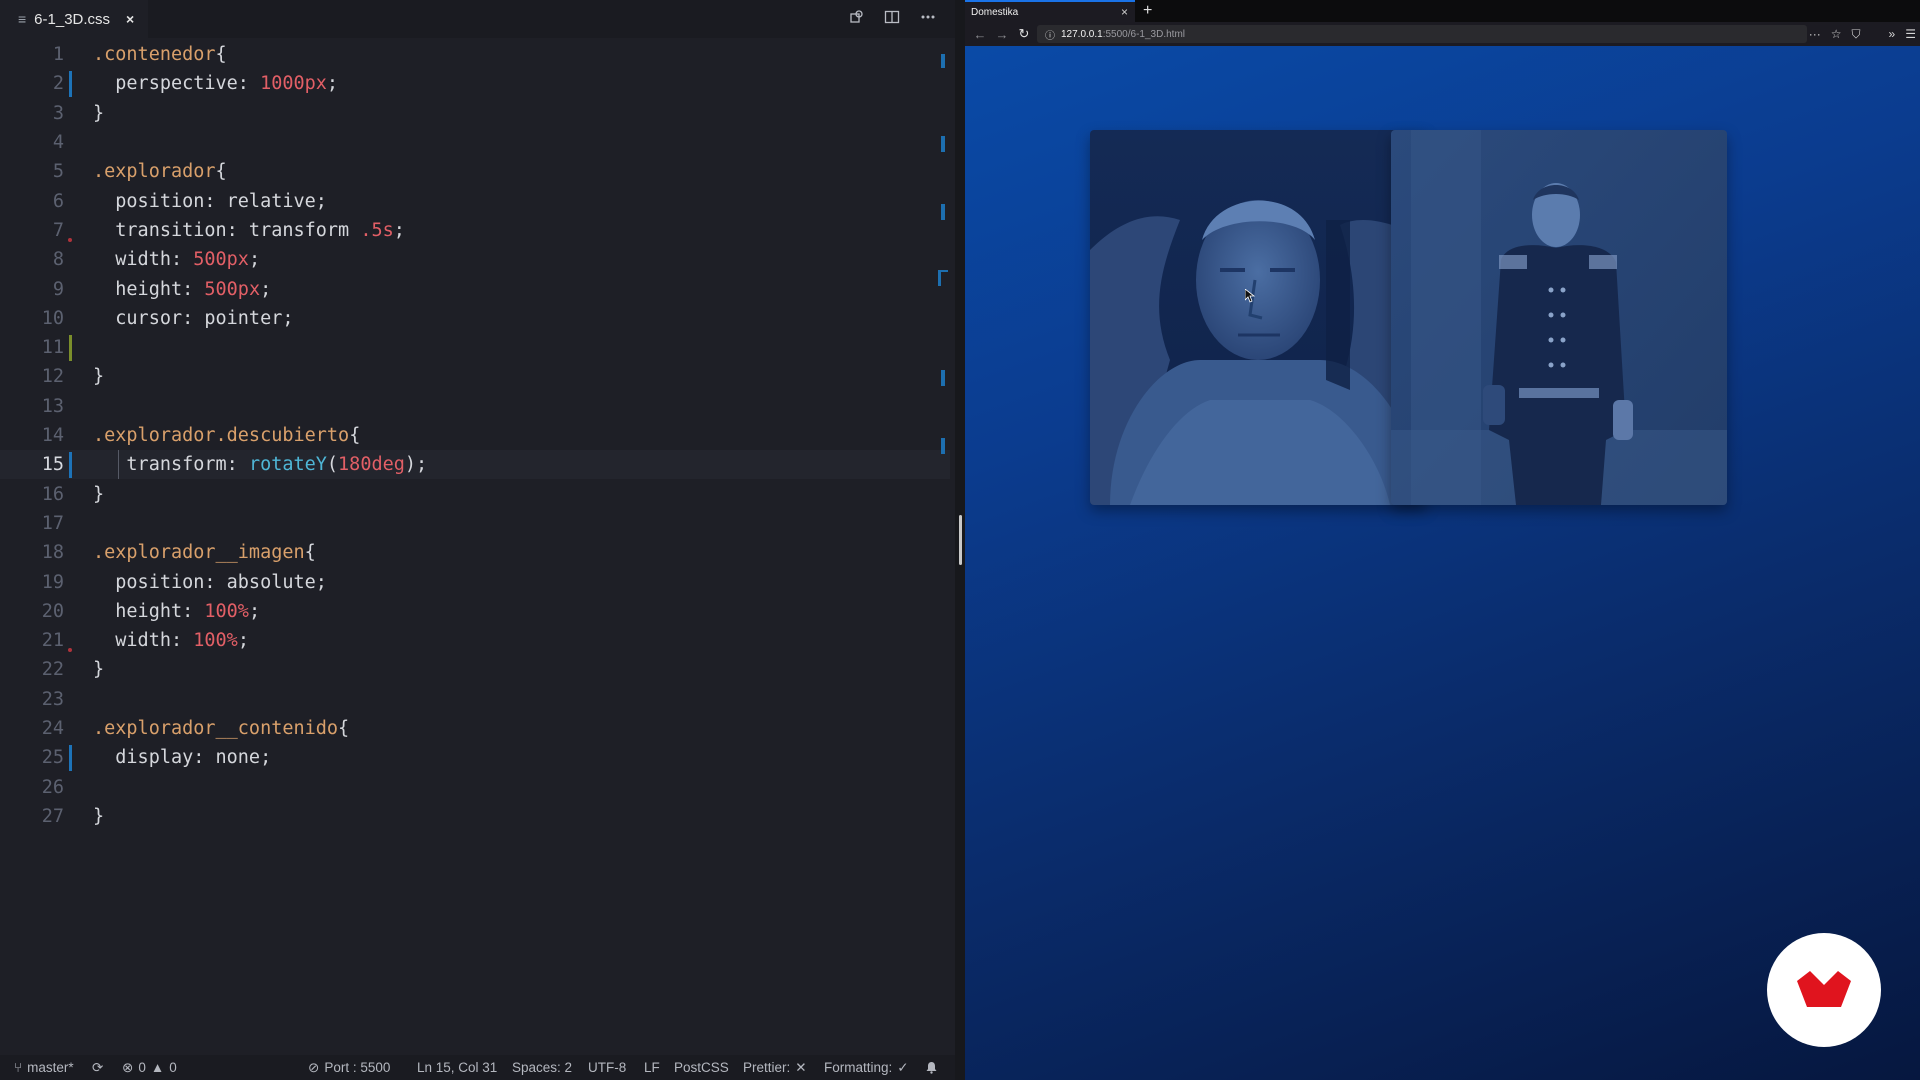 Image resolution: width=1920 pixels, height=1080 pixels. I want to click on menu-icon: ☰, so click(1910, 34).